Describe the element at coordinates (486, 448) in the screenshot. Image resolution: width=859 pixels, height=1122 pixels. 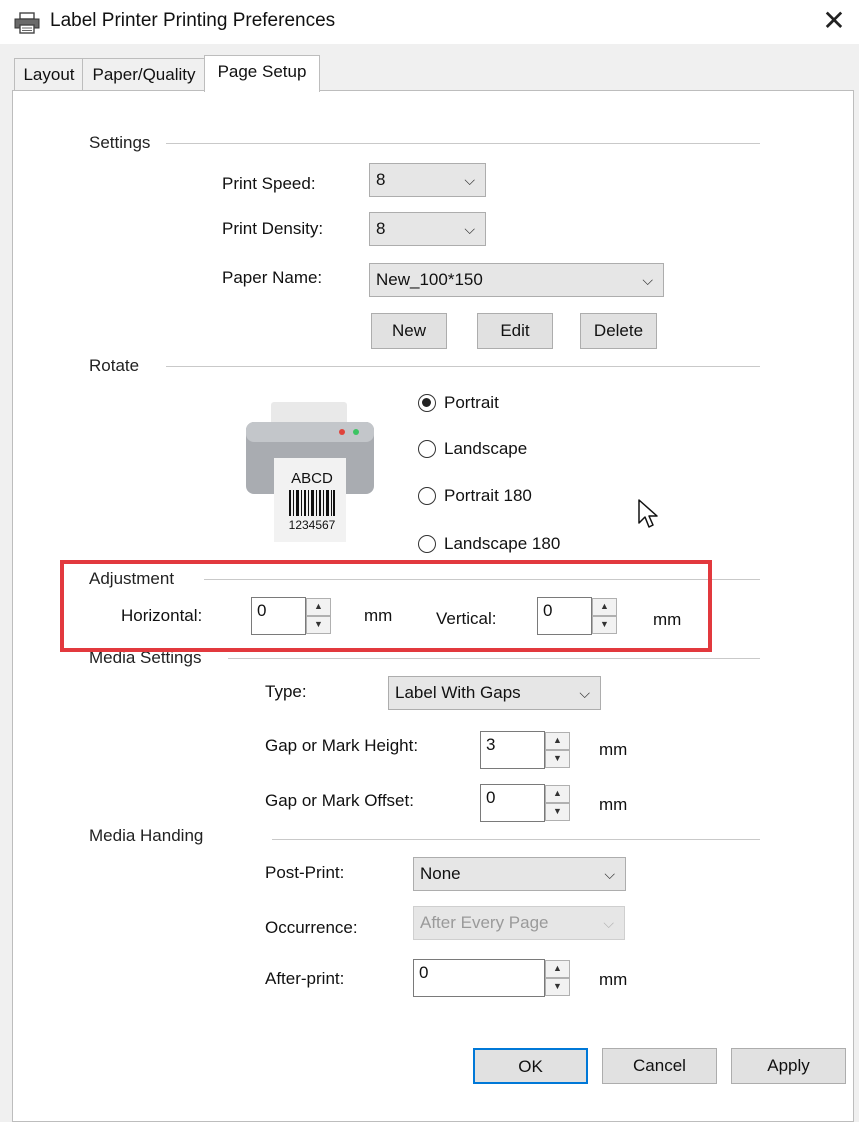
I see `landscape-label: Landscape` at that location.